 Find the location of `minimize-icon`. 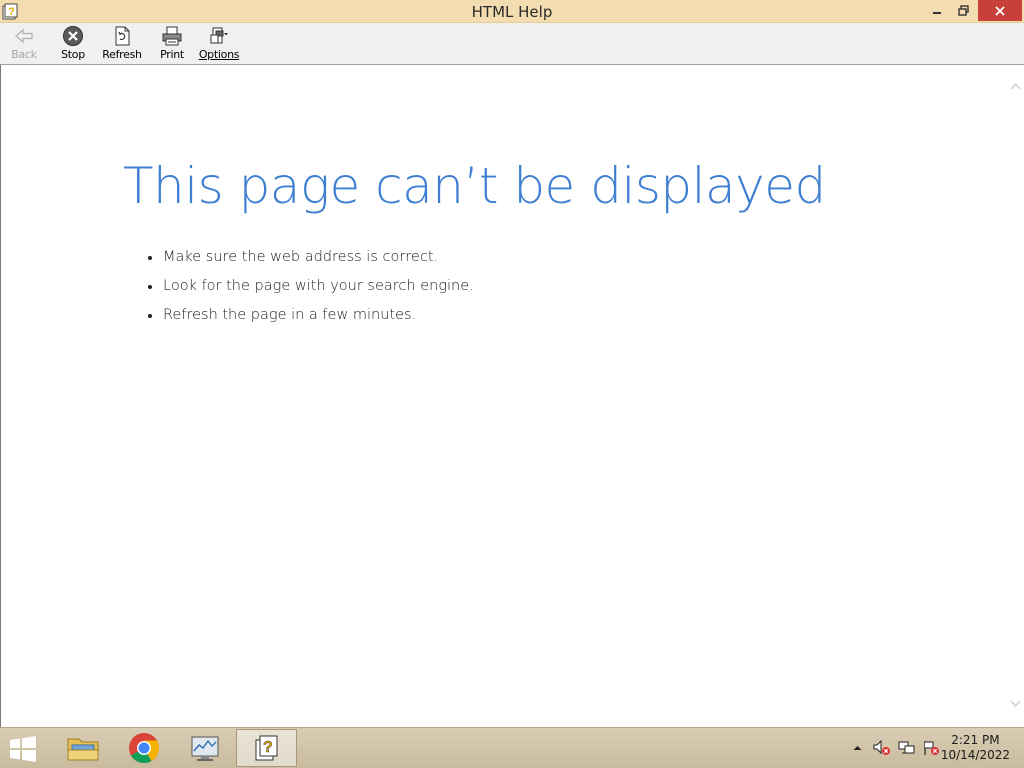

minimize-icon is located at coordinates (937, 12).